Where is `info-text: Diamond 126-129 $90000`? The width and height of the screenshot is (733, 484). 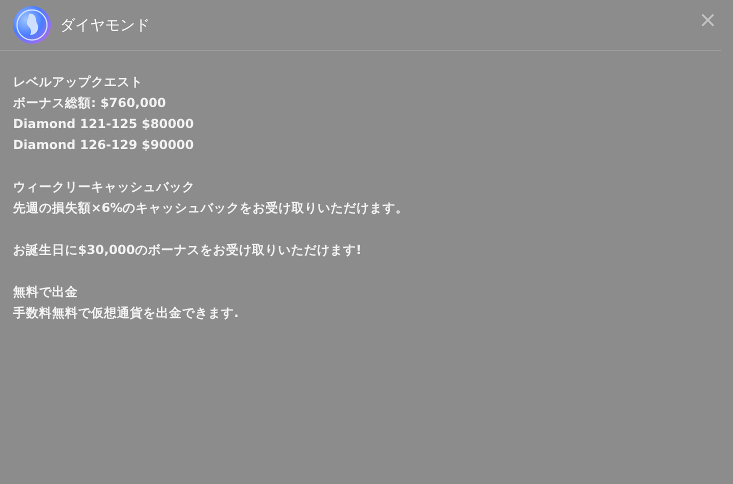
info-text: Diamond 126-129 $90000 is located at coordinates (103, 144).